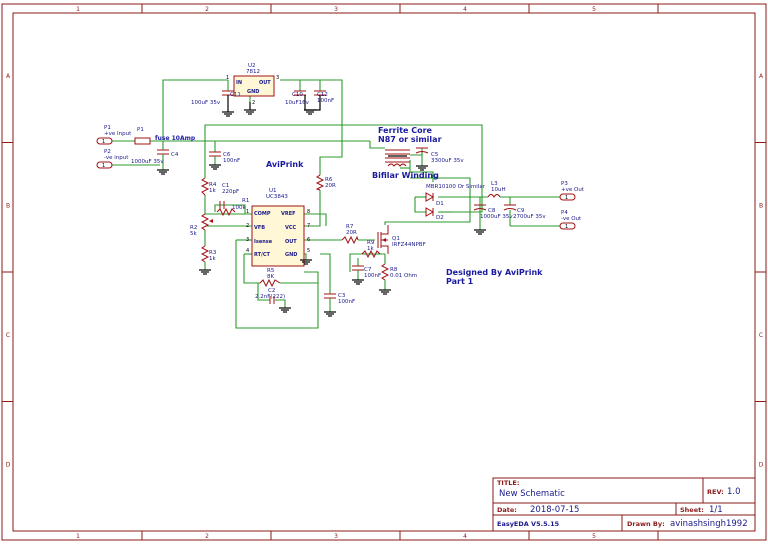 The image size is (768, 544). Describe the element at coordinates (324, 97) in the screenshot. I see `capacitor-c12: C12 100nF` at that location.